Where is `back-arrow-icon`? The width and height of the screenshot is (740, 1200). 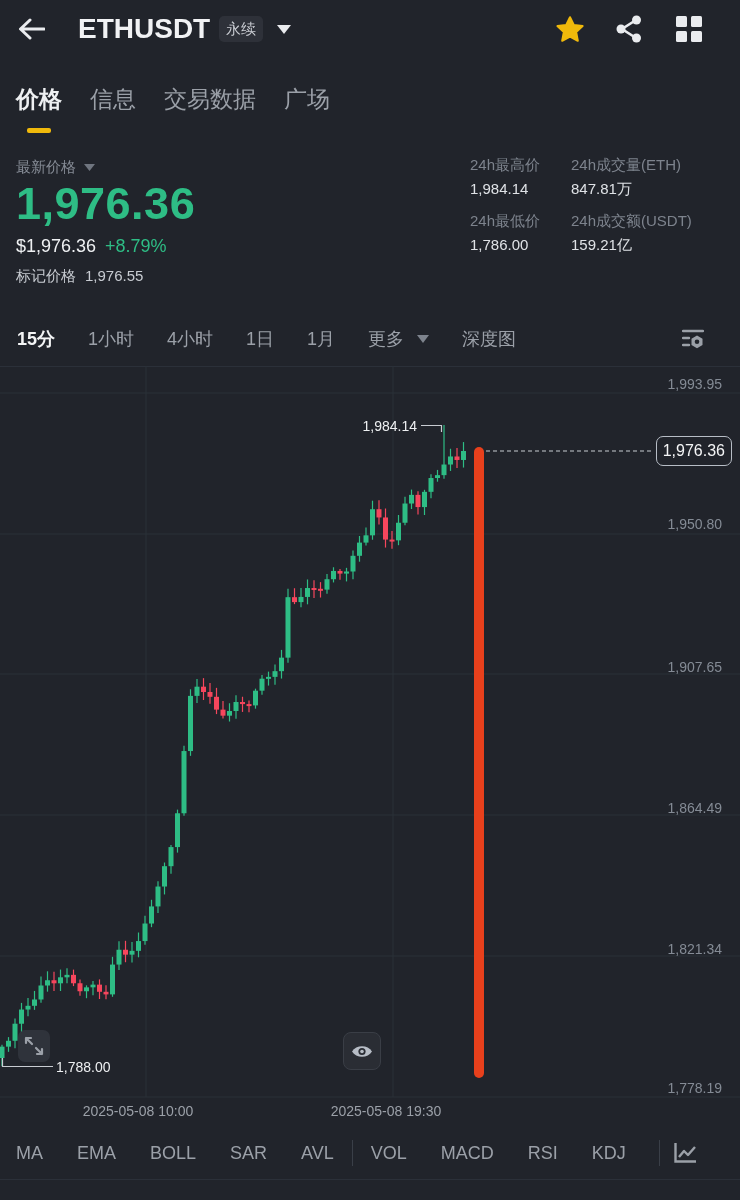 back-arrow-icon is located at coordinates (31, 29).